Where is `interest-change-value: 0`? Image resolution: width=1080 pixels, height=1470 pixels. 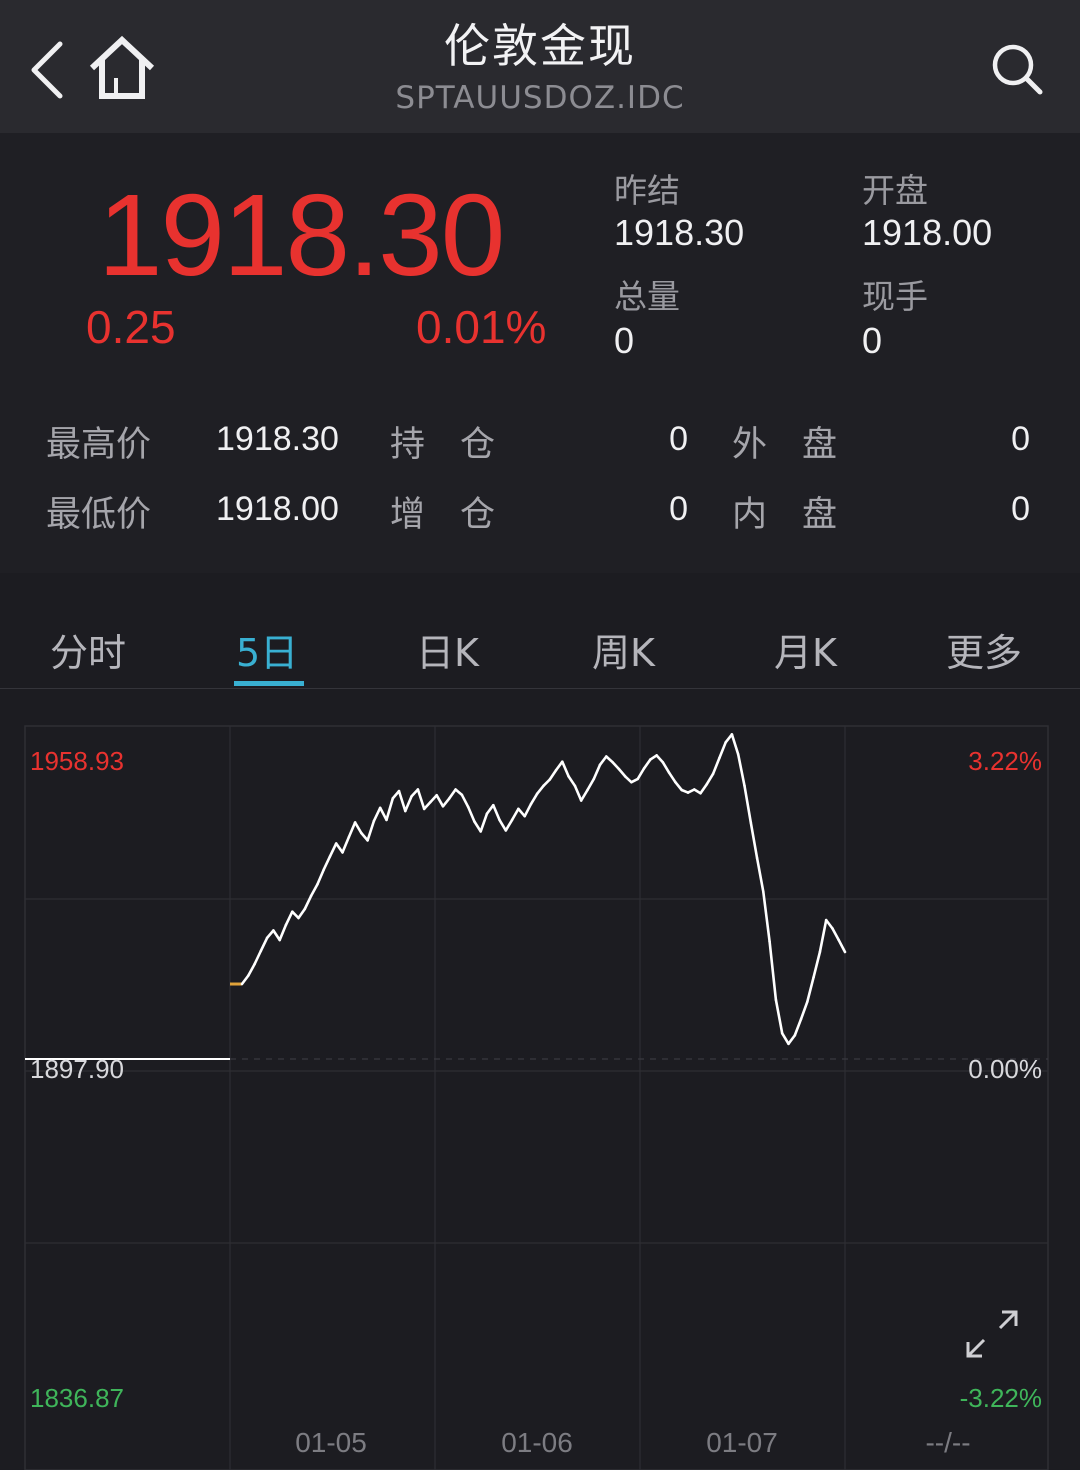
interest-change-value: 0 is located at coordinates (678, 509).